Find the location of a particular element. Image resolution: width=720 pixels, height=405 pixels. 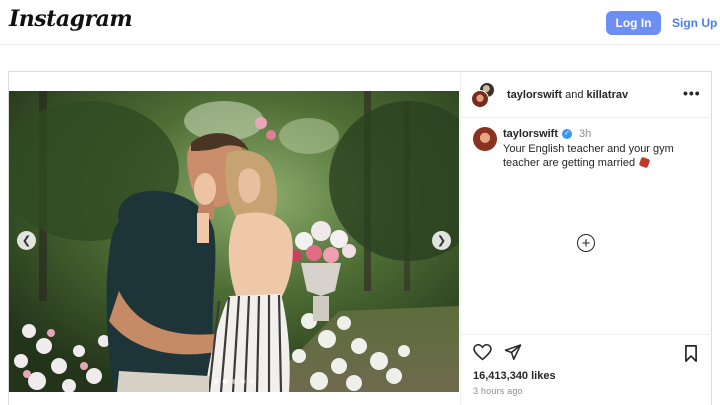

instagram-logo: Instagram is located at coordinates (71, 19).